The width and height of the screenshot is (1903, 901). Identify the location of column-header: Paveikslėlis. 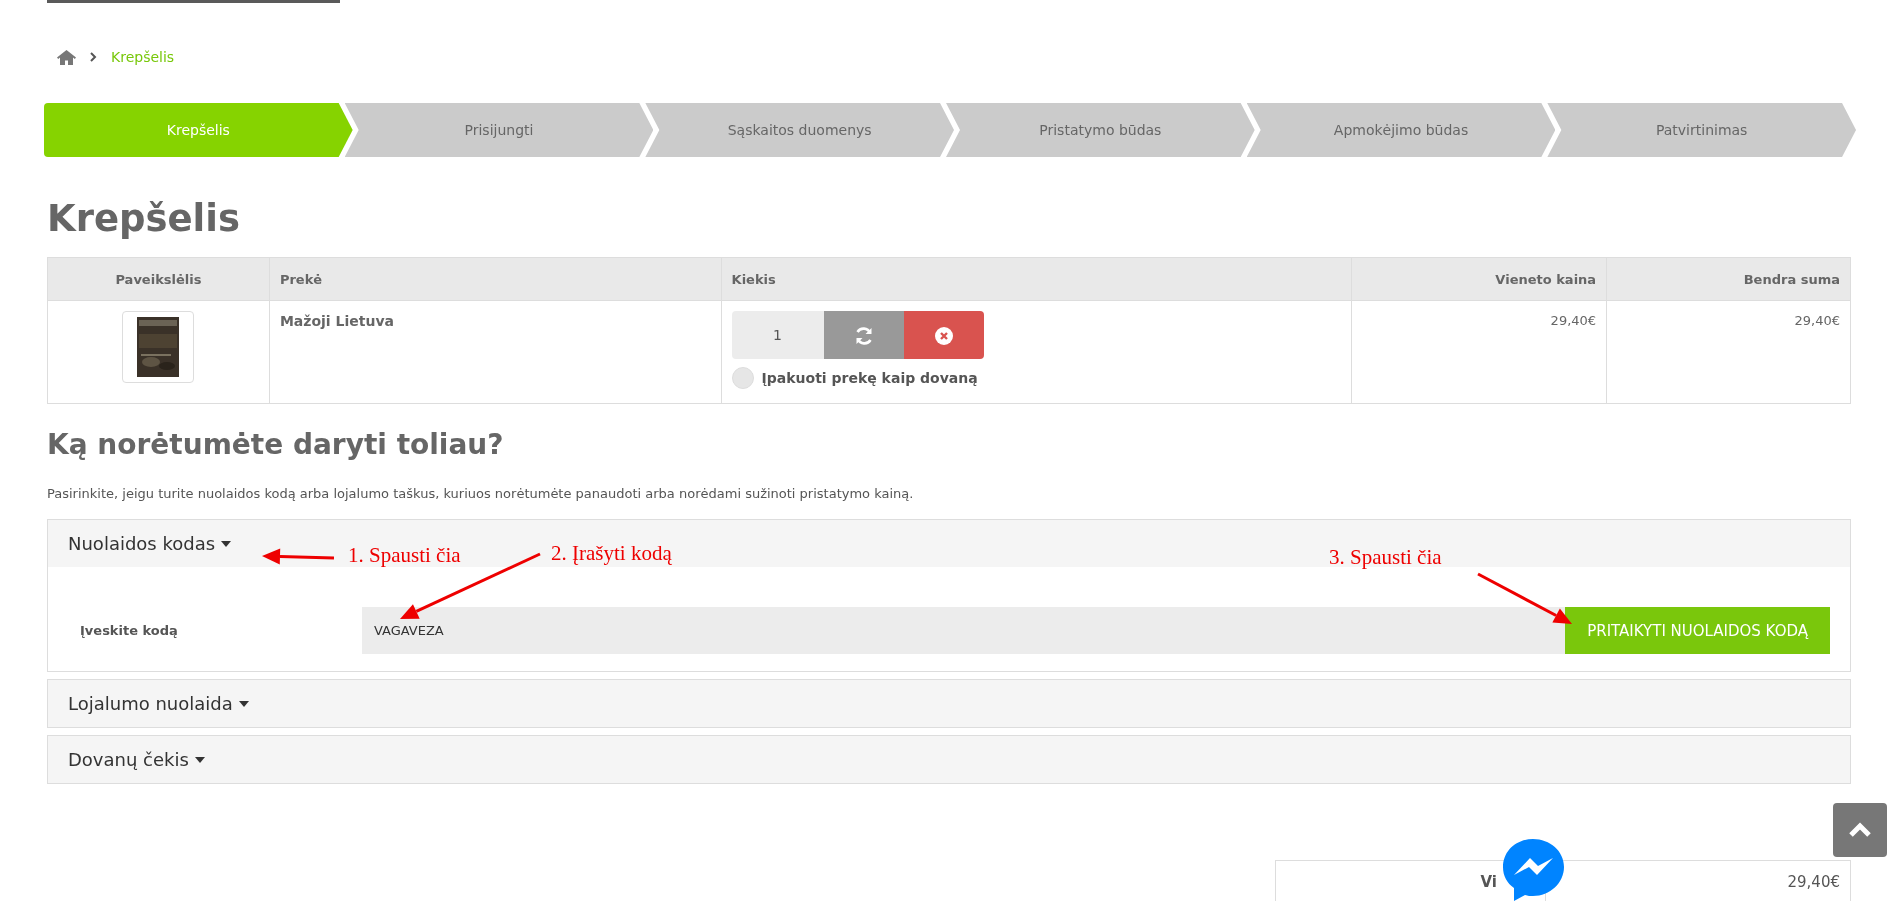
(158, 279).